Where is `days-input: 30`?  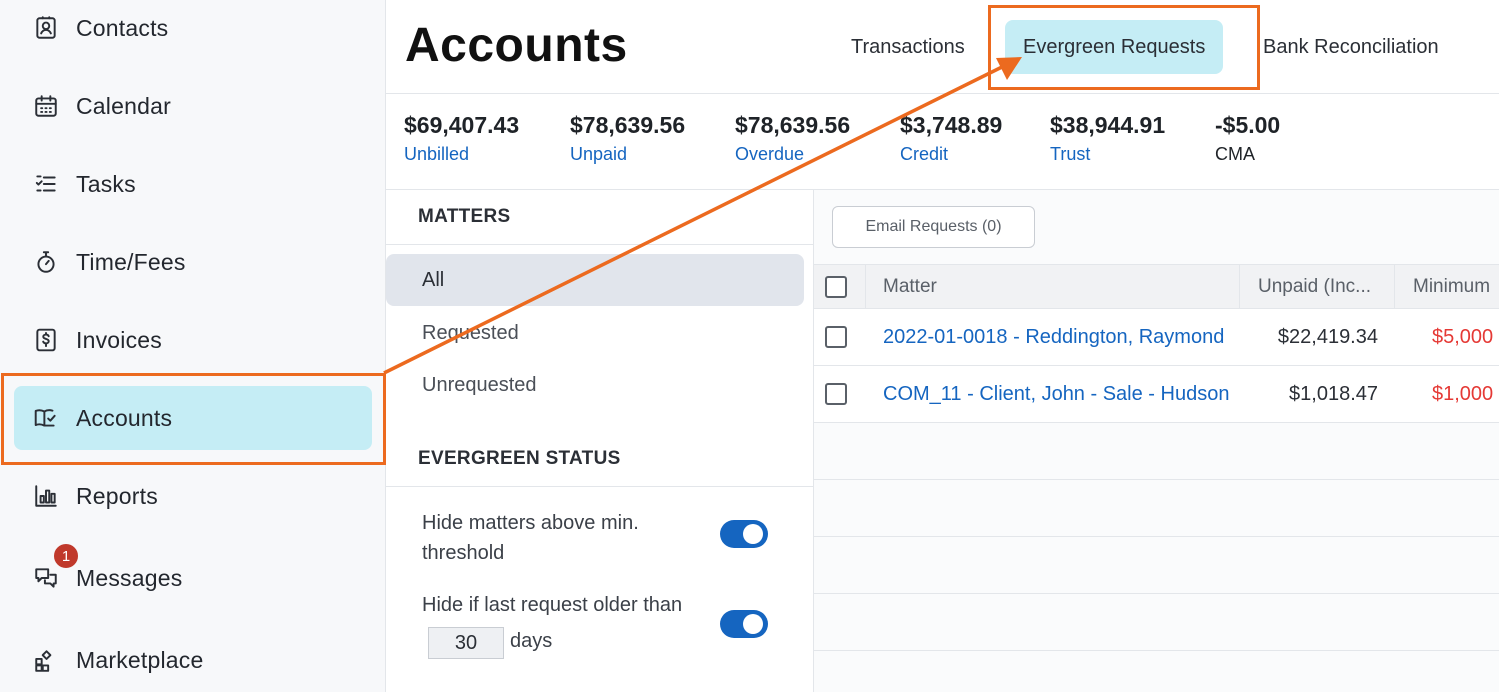
days-input: 30 is located at coordinates (466, 643).